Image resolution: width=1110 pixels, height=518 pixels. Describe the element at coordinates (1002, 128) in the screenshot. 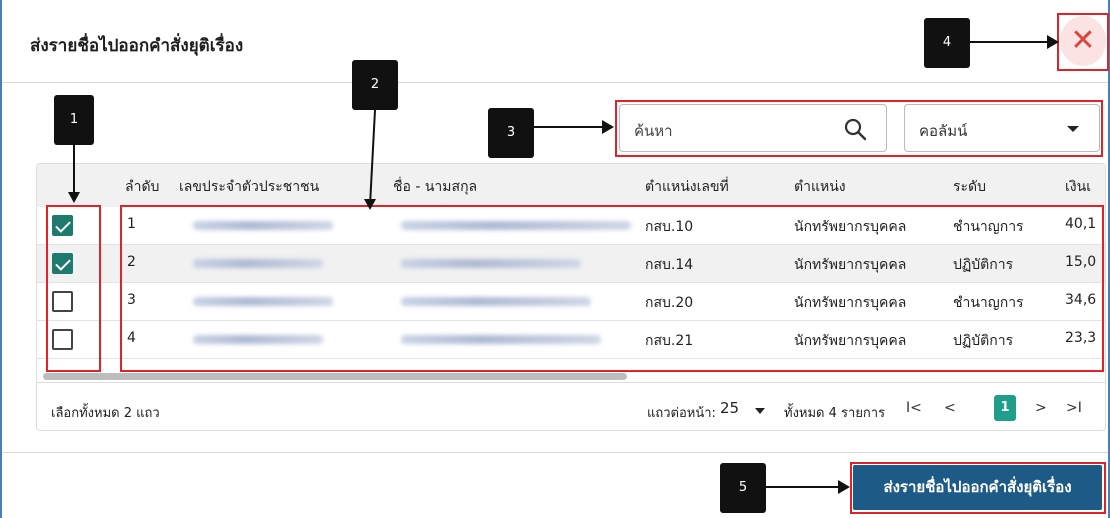

I see `column-select: คอลัมน์` at that location.